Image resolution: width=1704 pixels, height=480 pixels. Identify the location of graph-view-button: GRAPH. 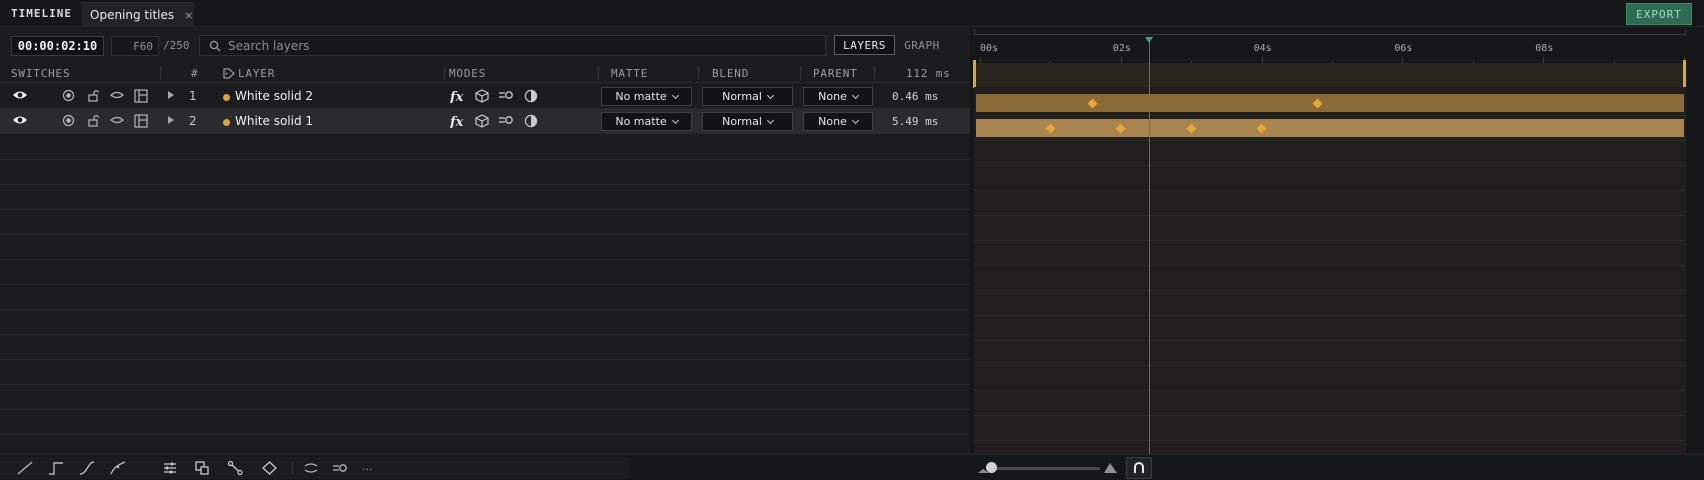
(922, 45).